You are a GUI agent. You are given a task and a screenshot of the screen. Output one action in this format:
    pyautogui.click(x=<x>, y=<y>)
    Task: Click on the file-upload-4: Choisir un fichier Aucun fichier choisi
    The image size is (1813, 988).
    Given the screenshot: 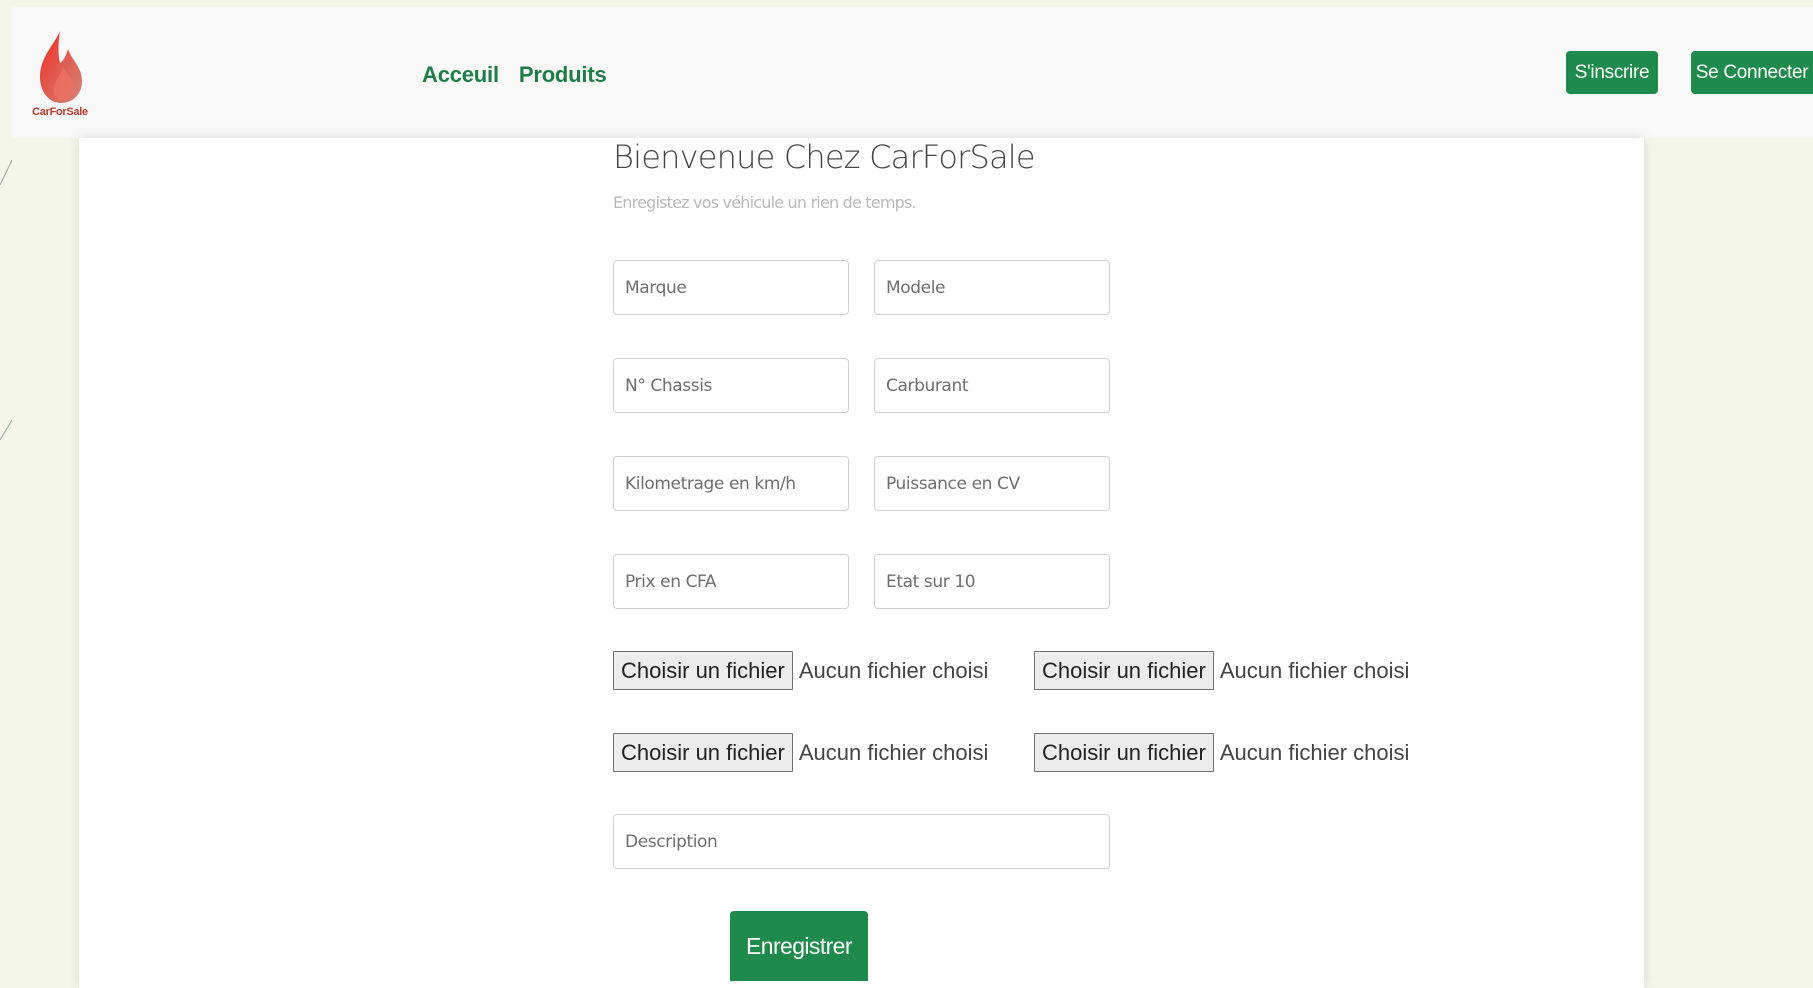 What is the action you would take?
    pyautogui.click(x=1221, y=752)
    